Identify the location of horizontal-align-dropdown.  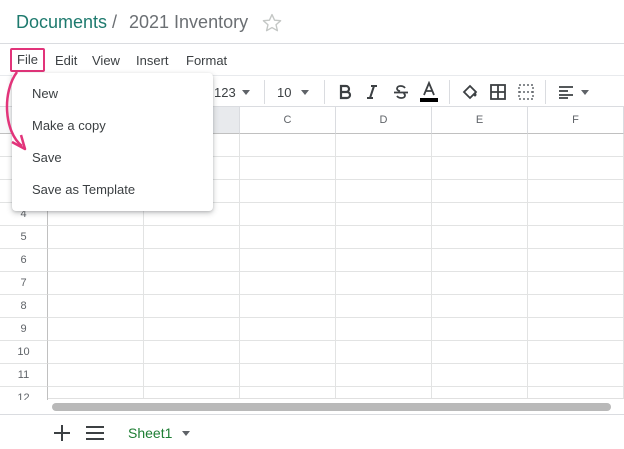
(573, 92).